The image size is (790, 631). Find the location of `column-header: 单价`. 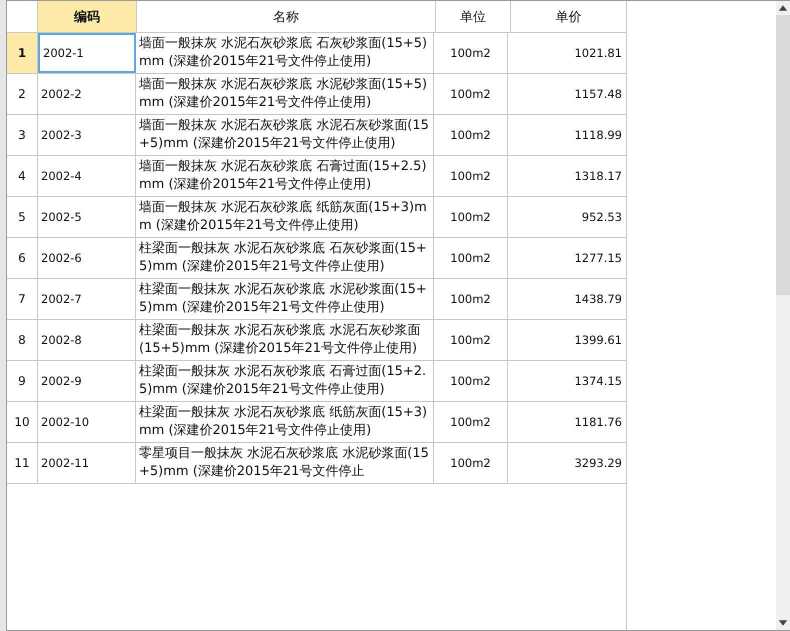

column-header: 单价 is located at coordinates (568, 16).